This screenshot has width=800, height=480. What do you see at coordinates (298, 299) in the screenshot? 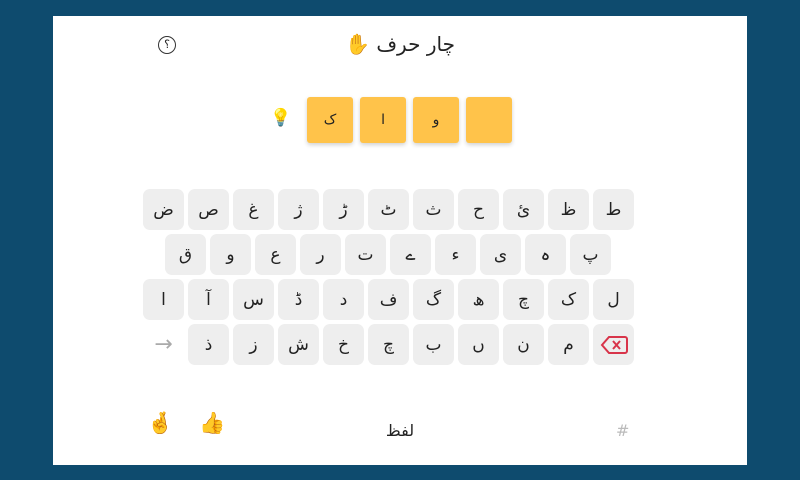
I see `letter-key: ڈ` at bounding box center [298, 299].